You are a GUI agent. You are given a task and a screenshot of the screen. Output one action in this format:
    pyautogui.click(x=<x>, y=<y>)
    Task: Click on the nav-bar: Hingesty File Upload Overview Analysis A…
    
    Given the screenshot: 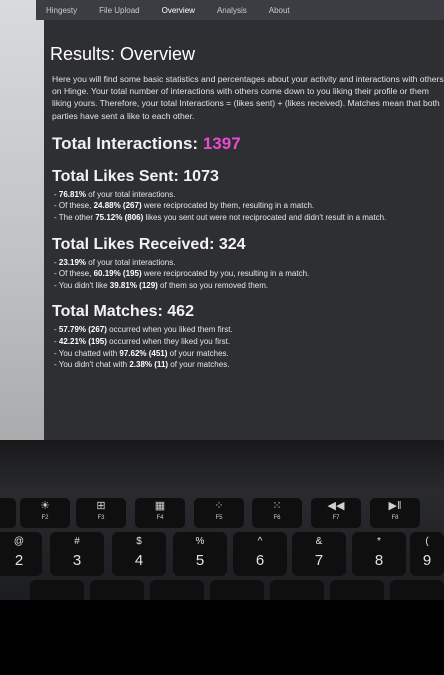 What is the action you would take?
    pyautogui.click(x=240, y=10)
    